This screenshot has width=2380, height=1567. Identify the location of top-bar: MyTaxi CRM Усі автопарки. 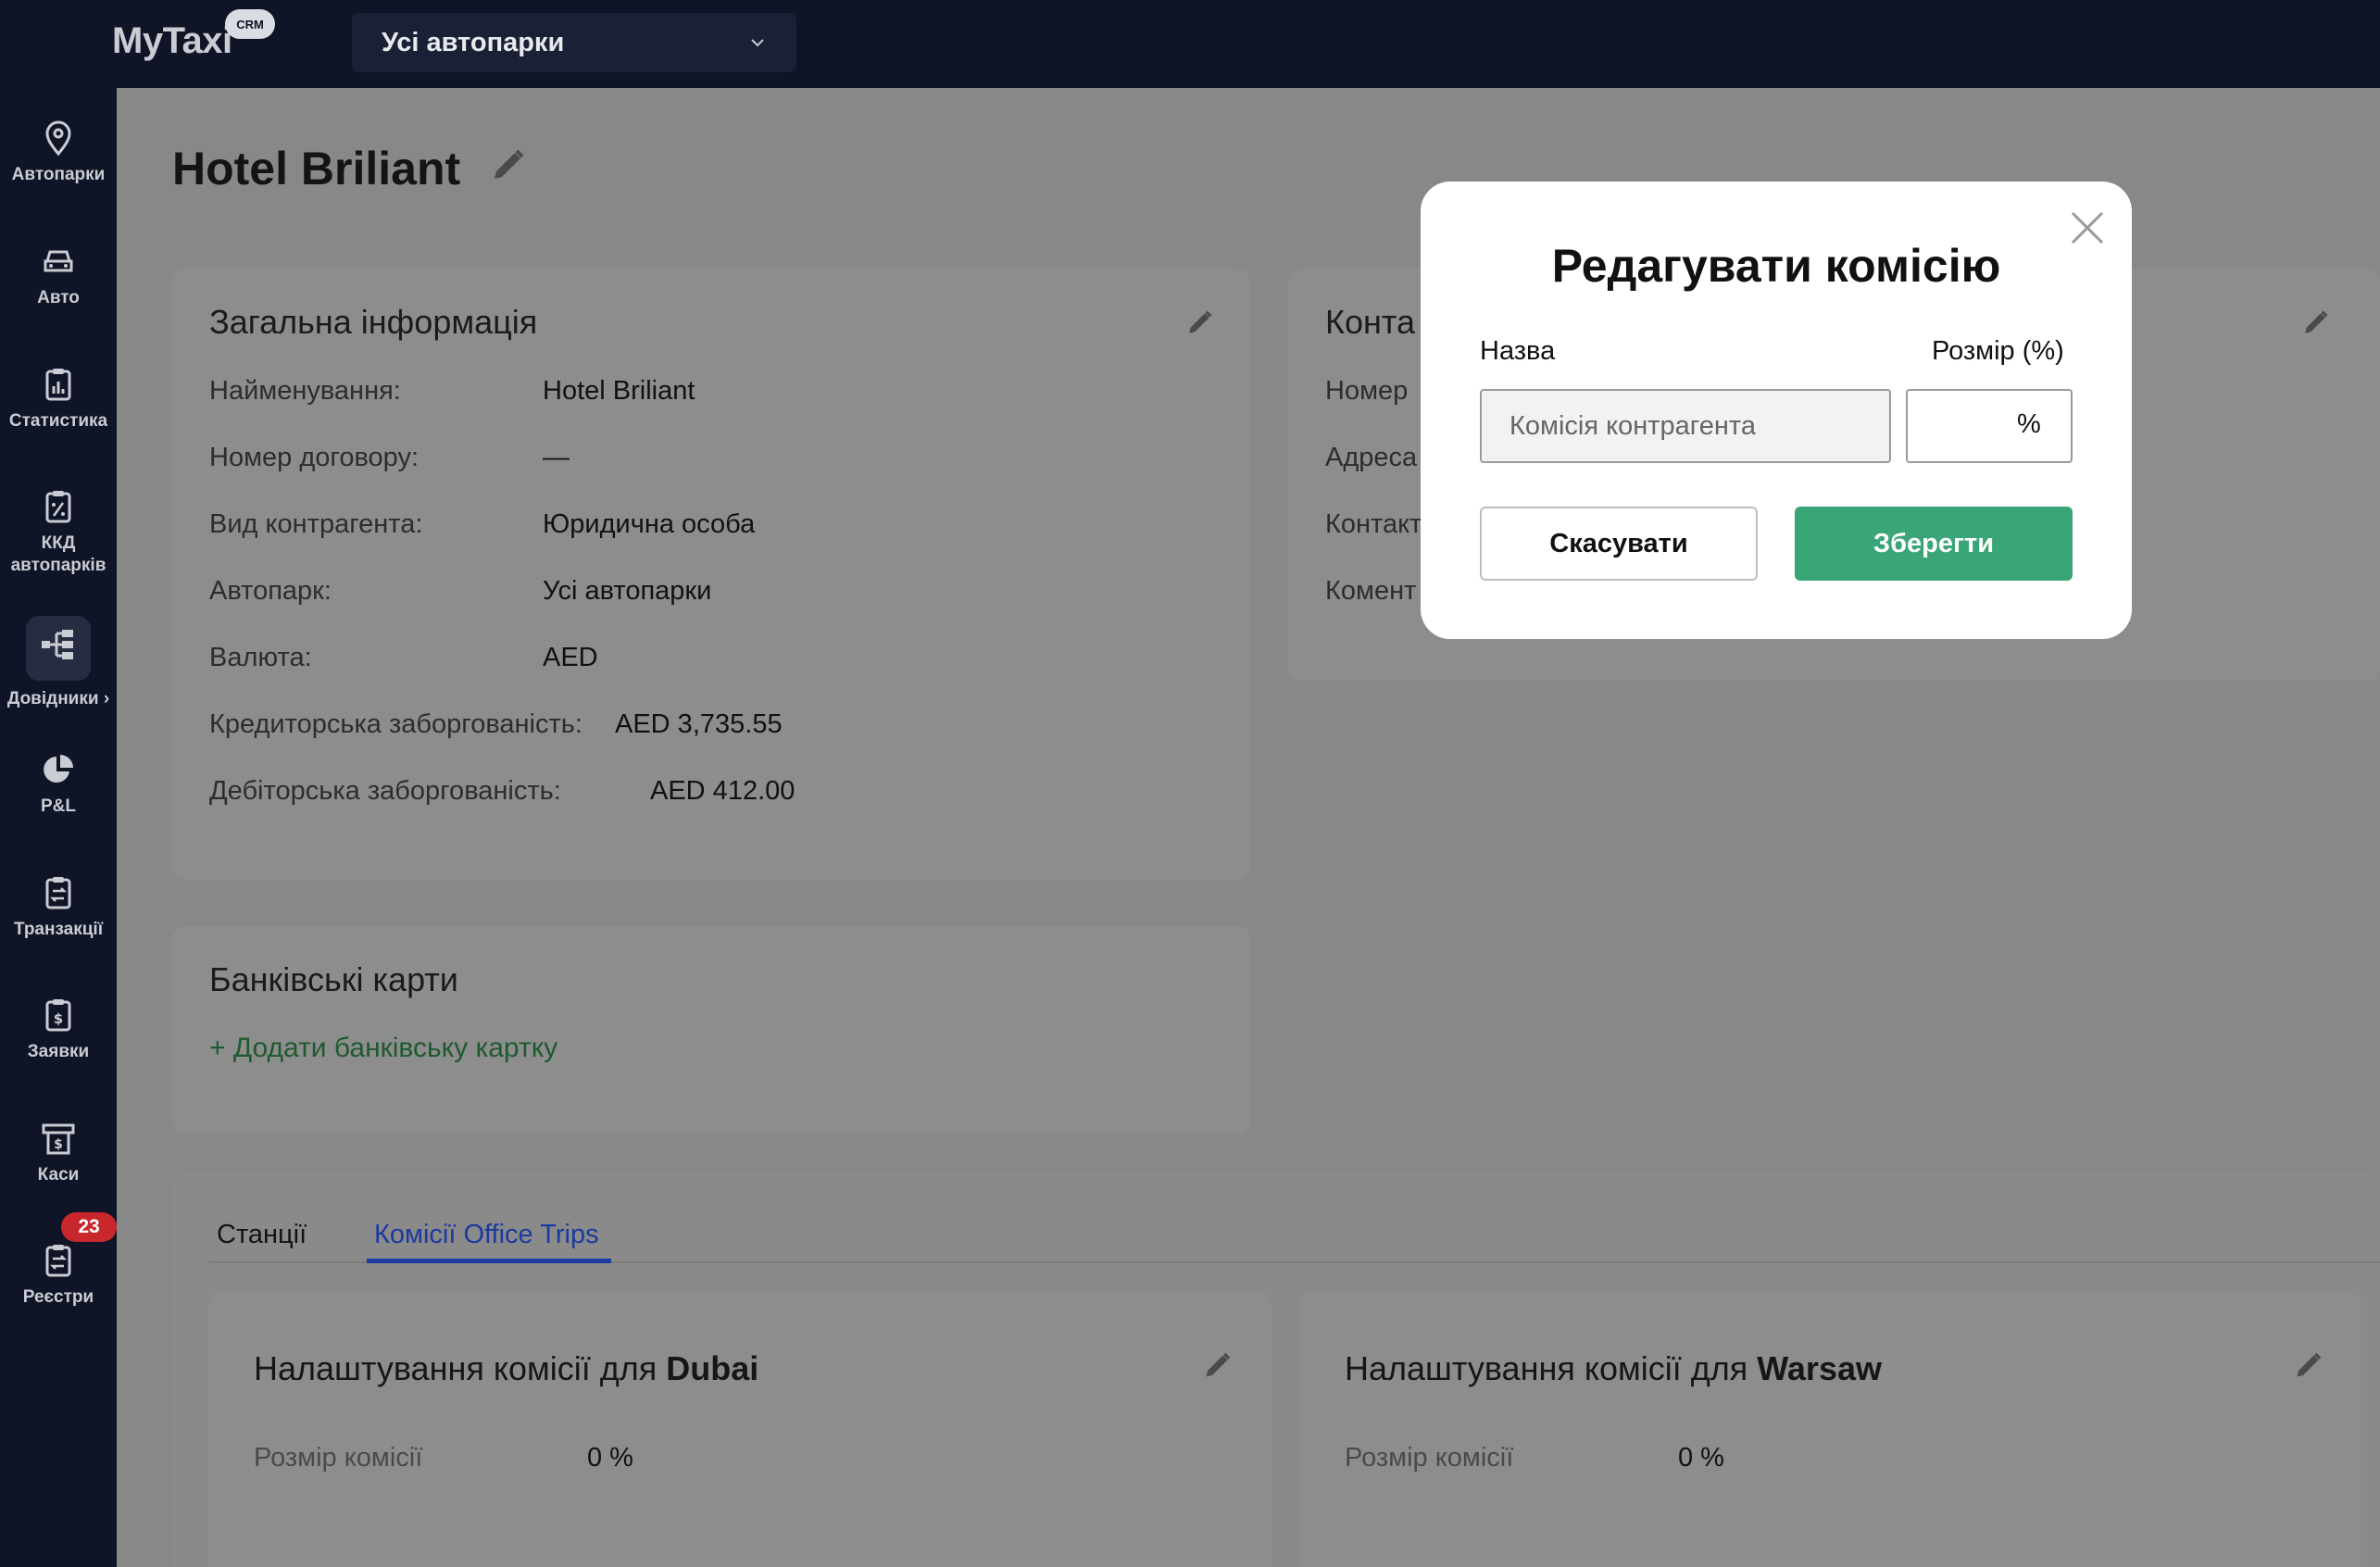
(1190, 44).